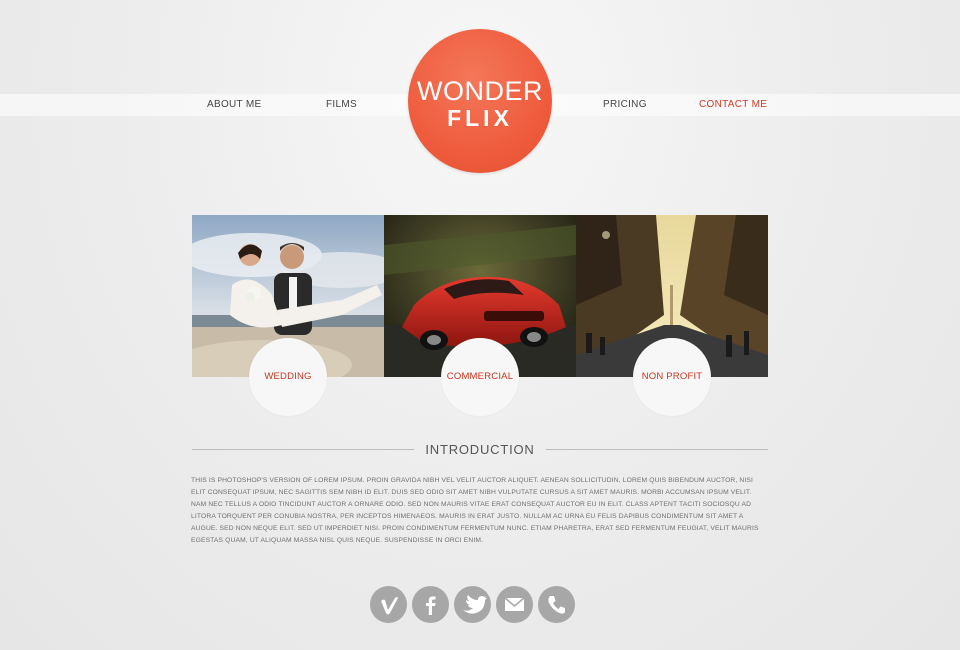 The width and height of the screenshot is (960, 650). What do you see at coordinates (480, 91) in the screenshot?
I see `logo-wordmark-top: WONDER` at bounding box center [480, 91].